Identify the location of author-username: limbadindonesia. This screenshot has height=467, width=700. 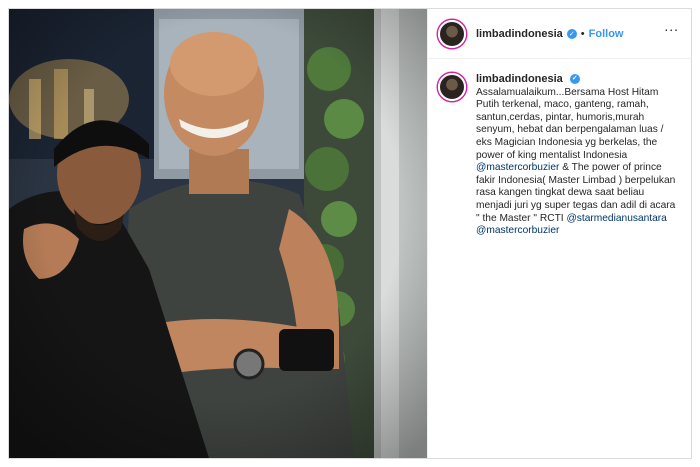
(519, 34).